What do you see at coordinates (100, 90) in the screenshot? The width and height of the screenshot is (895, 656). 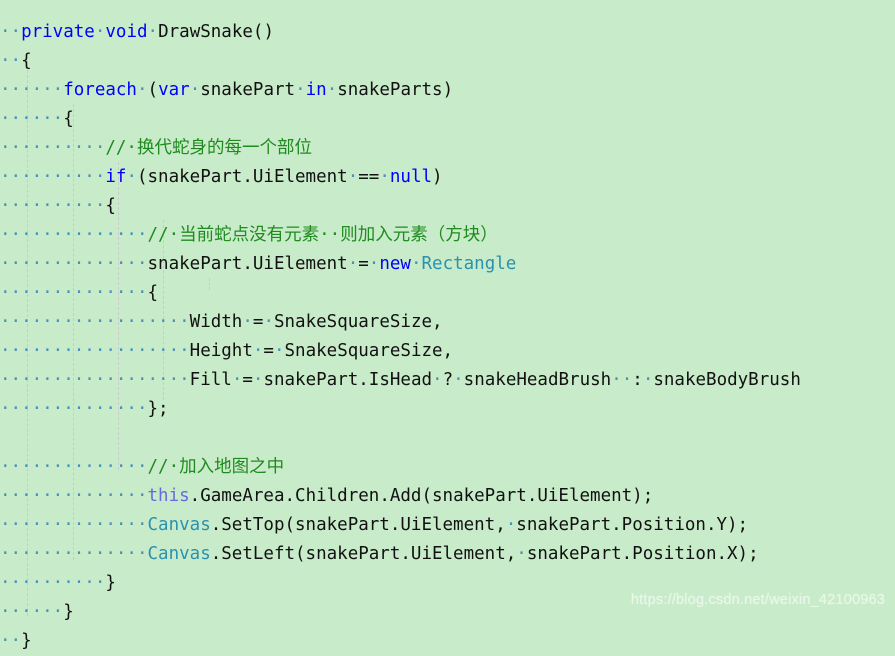 I see `code-keyword: foreach` at bounding box center [100, 90].